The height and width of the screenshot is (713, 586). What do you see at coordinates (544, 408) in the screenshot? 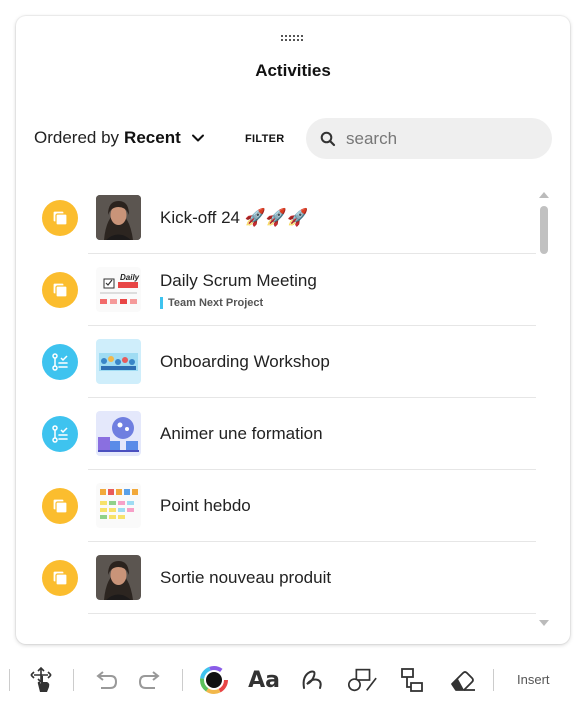
I see `scrollbar` at bounding box center [544, 408].